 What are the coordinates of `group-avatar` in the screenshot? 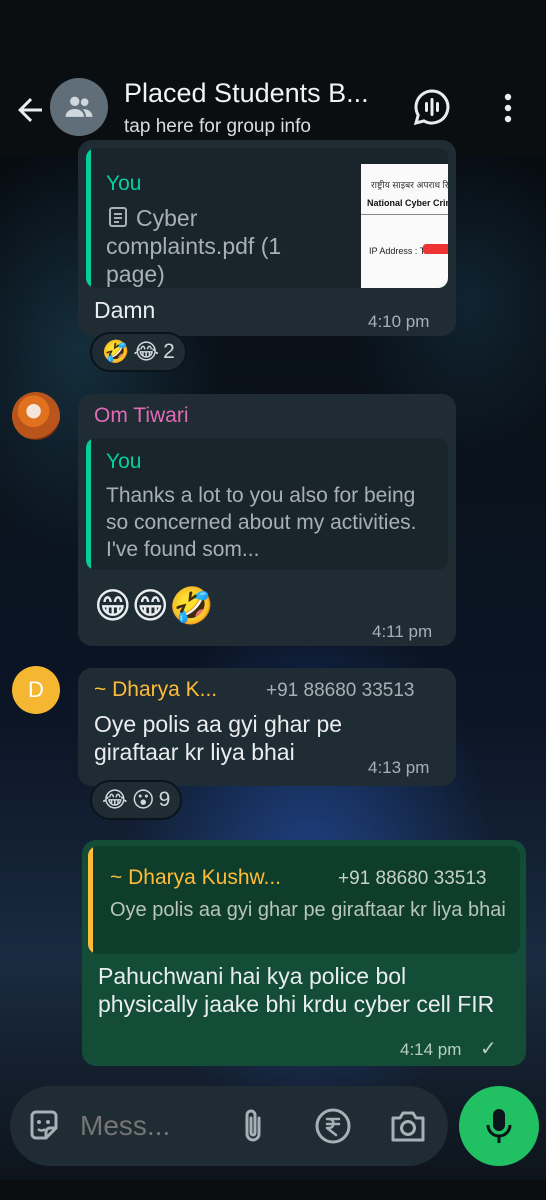 It's located at (79, 107).